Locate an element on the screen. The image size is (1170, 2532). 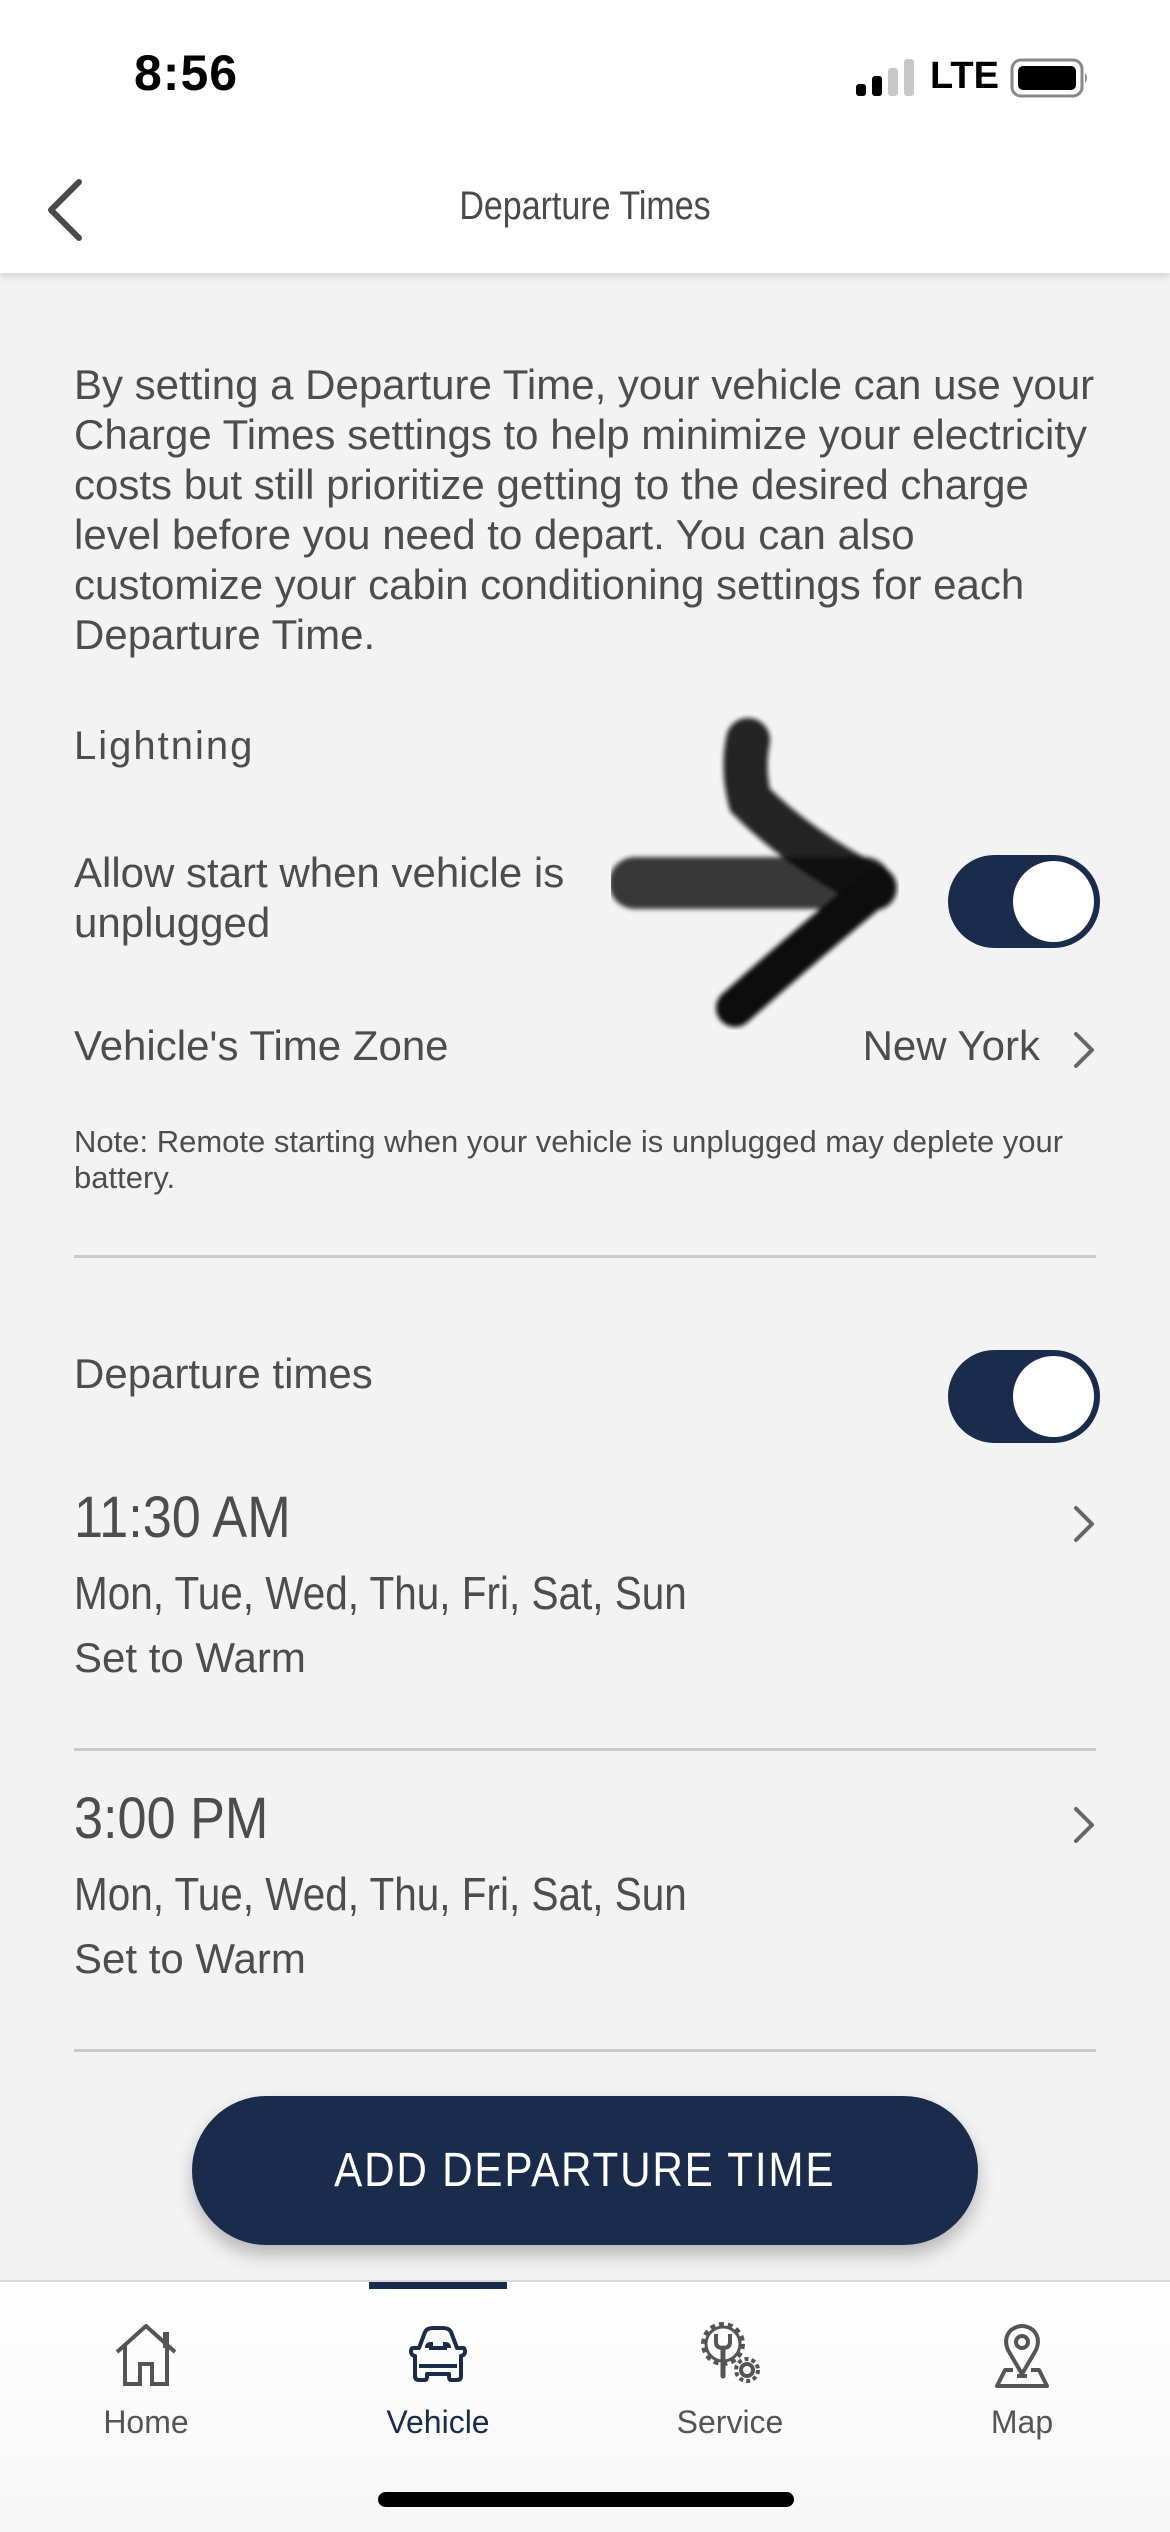
battery-full-icon is located at coordinates (1048, 78).